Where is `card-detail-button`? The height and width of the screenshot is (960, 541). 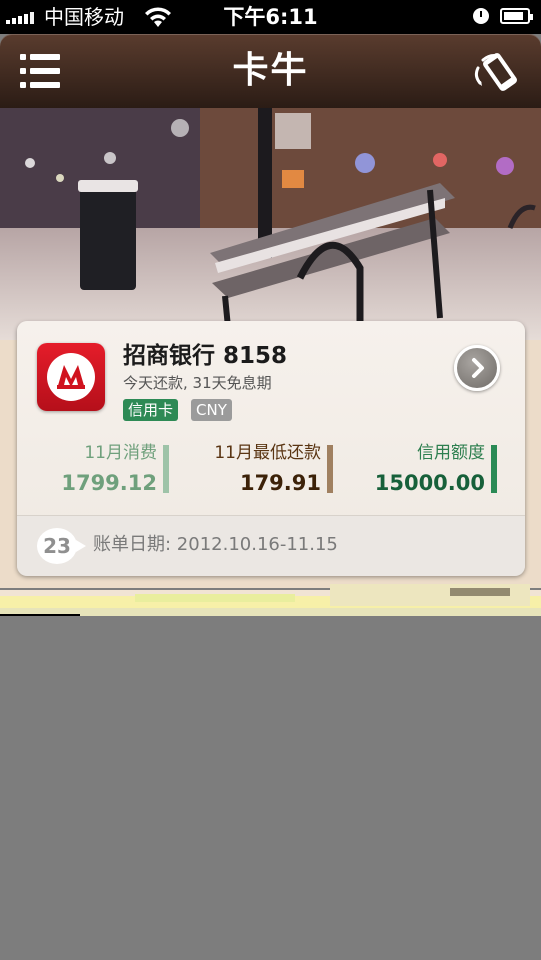 card-detail-button is located at coordinates (477, 368).